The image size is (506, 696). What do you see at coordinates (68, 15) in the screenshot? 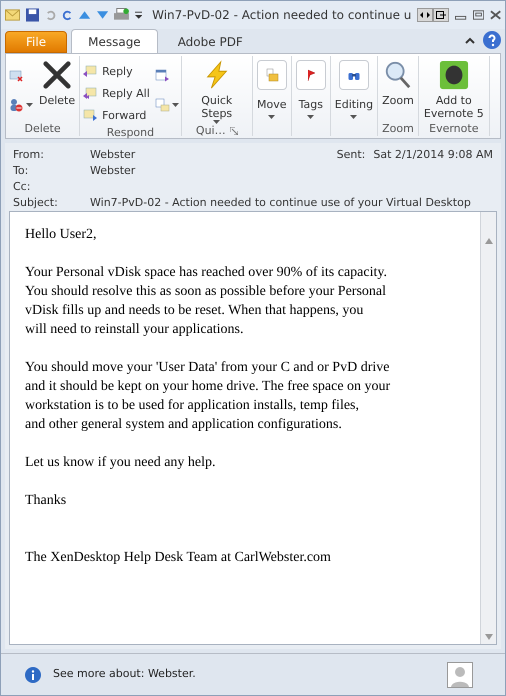
I see `redo-icon` at bounding box center [68, 15].